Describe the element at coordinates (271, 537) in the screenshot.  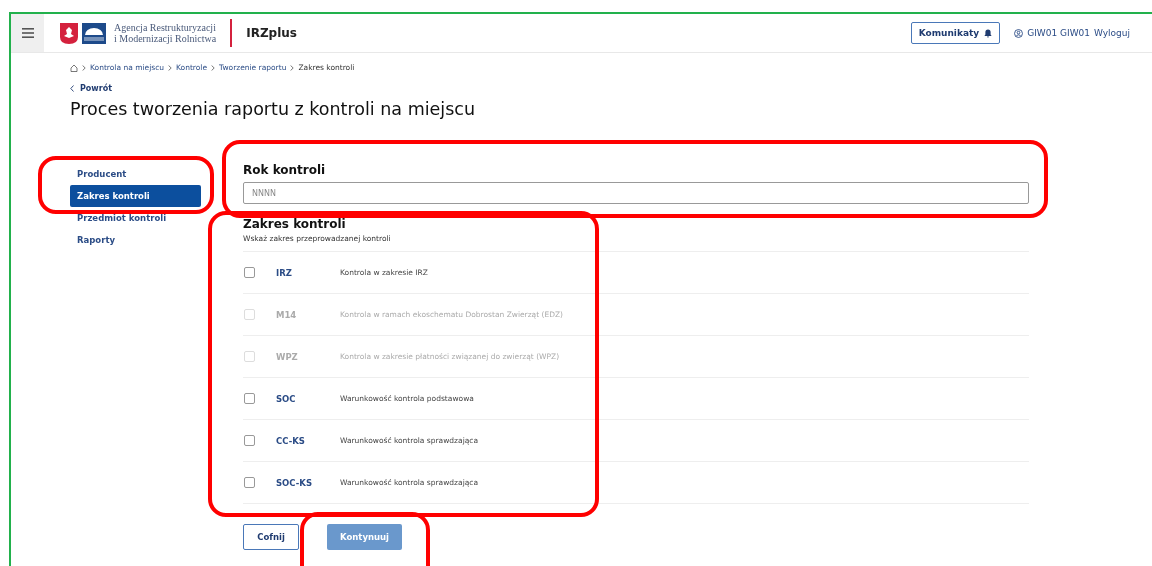
I see `back-button: Cofnij` at that location.